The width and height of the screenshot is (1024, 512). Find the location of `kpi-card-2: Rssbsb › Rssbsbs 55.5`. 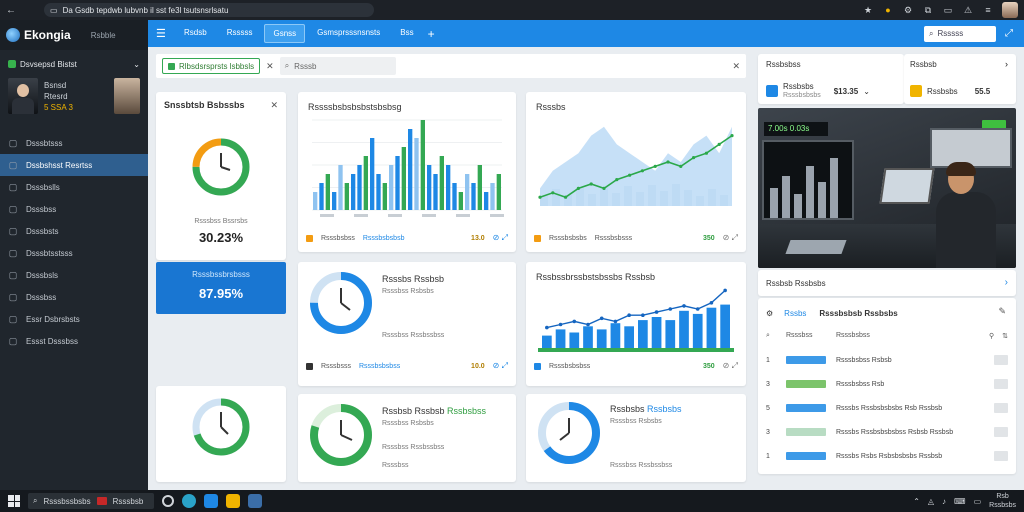

kpi-card-2: Rssbsb › Rssbsbs 55.5 is located at coordinates (960, 79).